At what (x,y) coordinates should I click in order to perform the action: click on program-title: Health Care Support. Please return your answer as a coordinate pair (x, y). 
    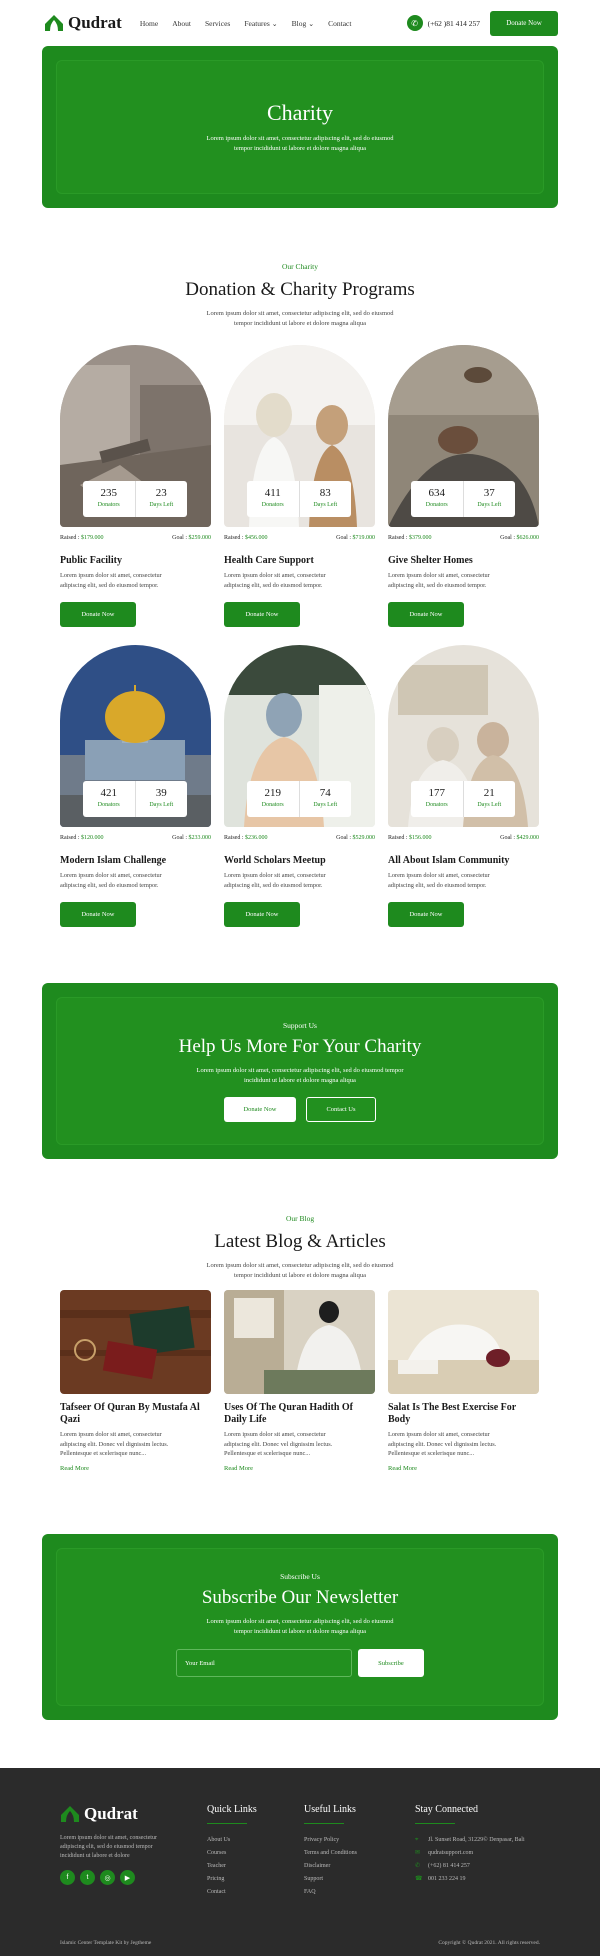
    Looking at the image, I should click on (299, 560).